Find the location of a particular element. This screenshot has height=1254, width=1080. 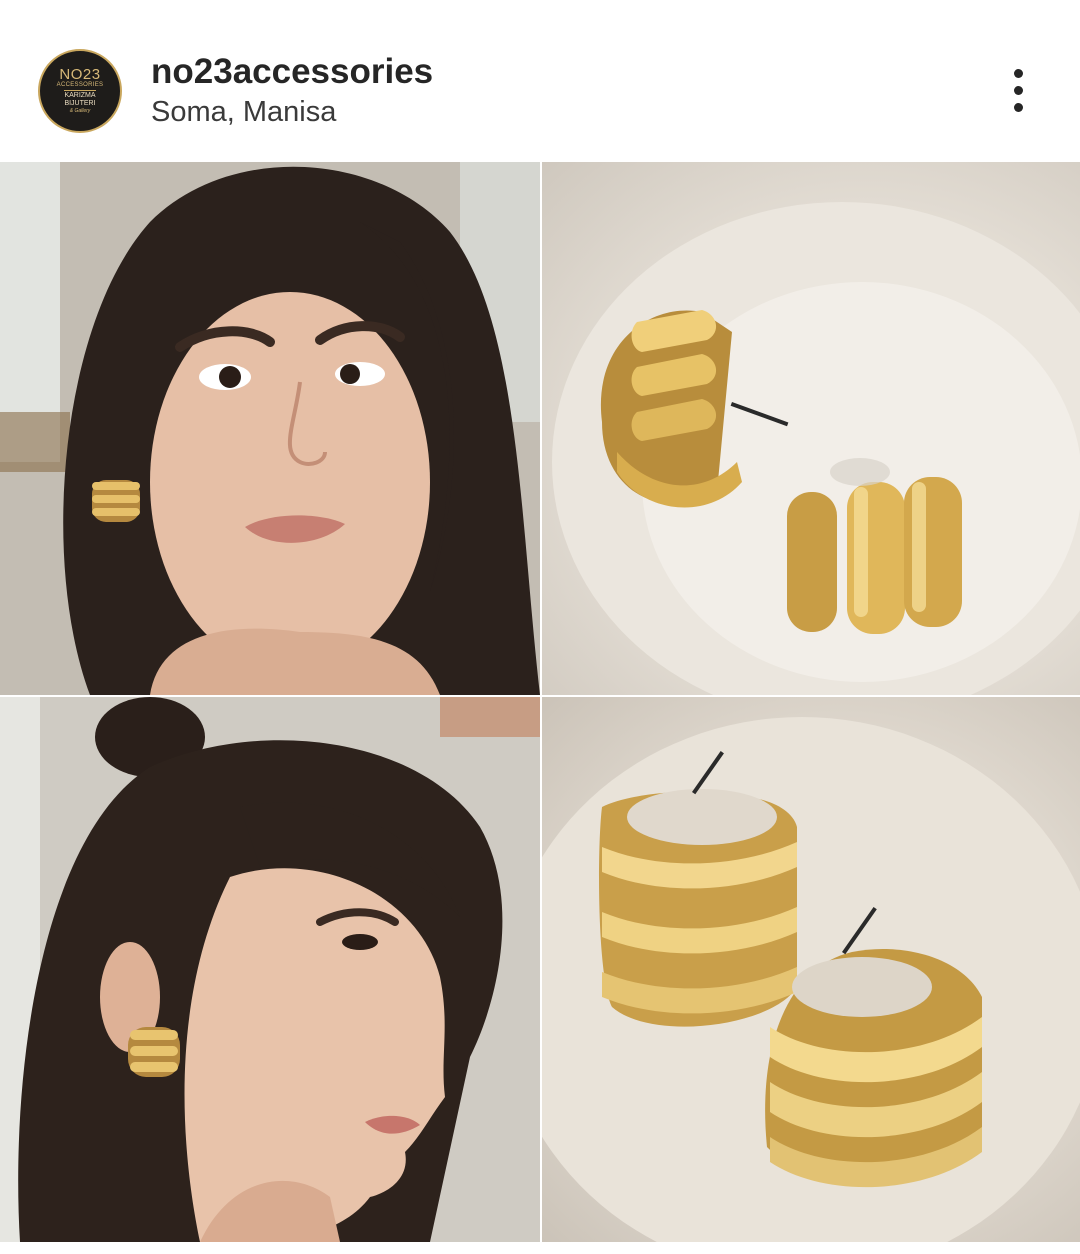

avatar-logo-line2: ACCESSORIES is located at coordinates (80, 85).